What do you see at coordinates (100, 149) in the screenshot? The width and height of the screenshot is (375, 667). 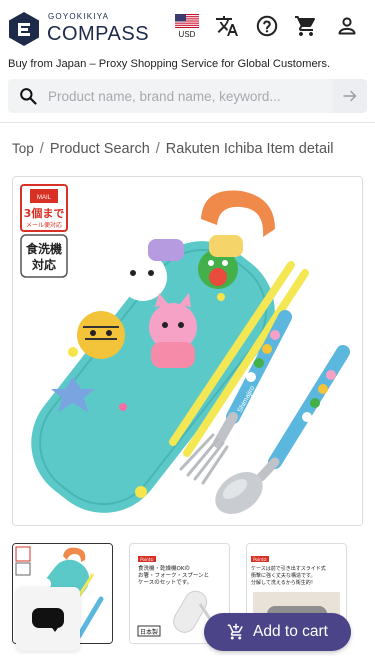 I see `breadcrumb-product-search: Product Search` at bounding box center [100, 149].